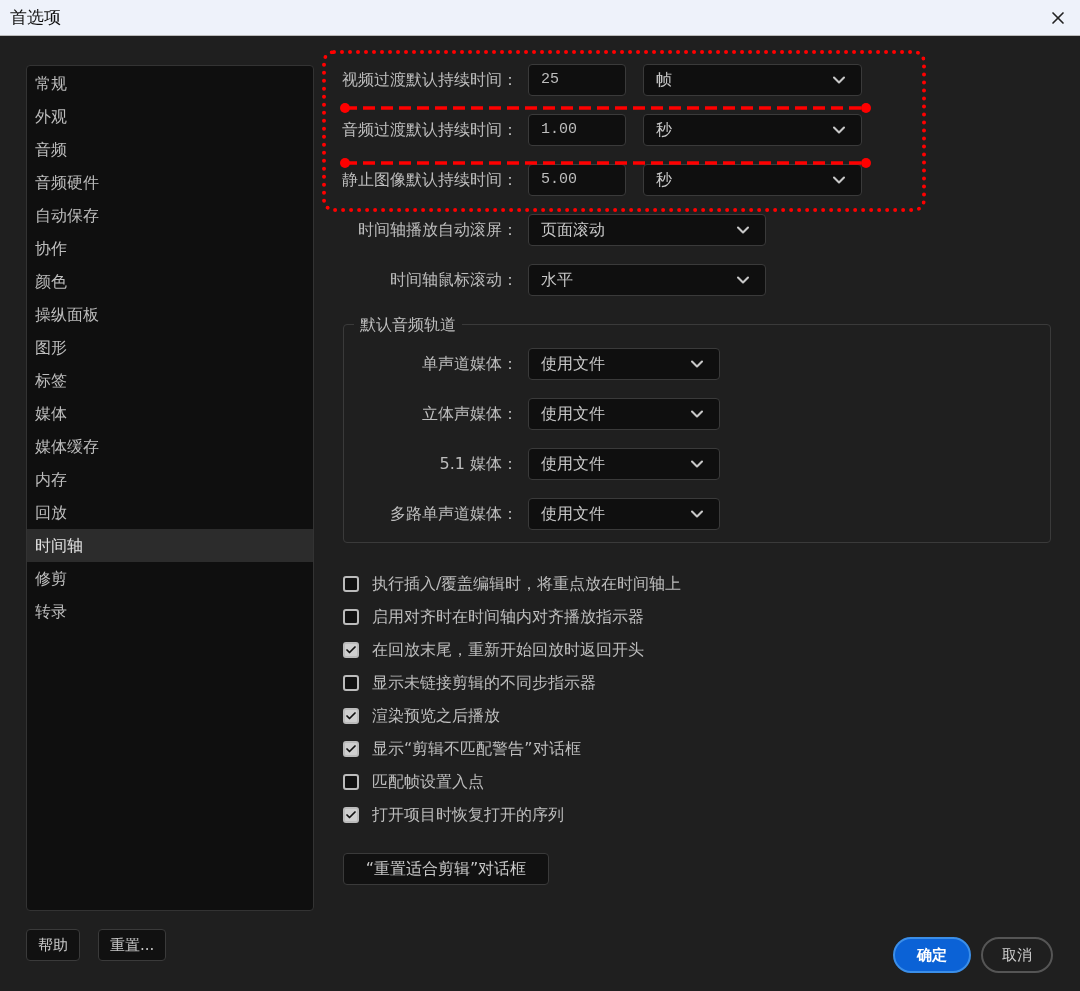 The width and height of the screenshot is (1080, 991). Describe the element at coordinates (508, 649) in the screenshot. I see `checkbox-label: 在回放末尾，重新开始回放时返回开头` at that location.